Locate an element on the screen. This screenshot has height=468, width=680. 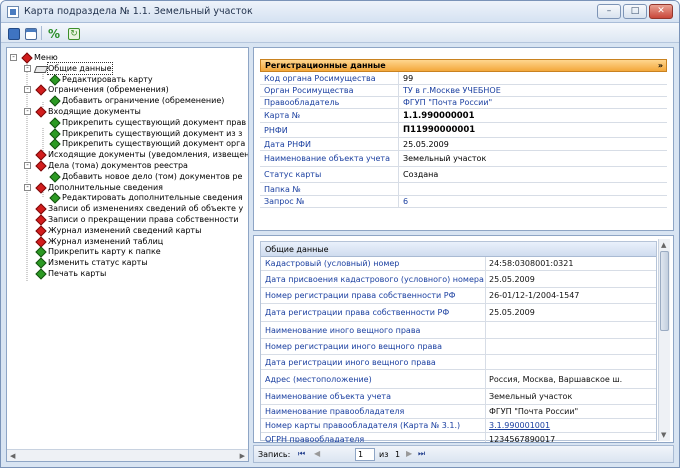
registration-key: Наименование объекта учета is located at coordinates (327, 158).